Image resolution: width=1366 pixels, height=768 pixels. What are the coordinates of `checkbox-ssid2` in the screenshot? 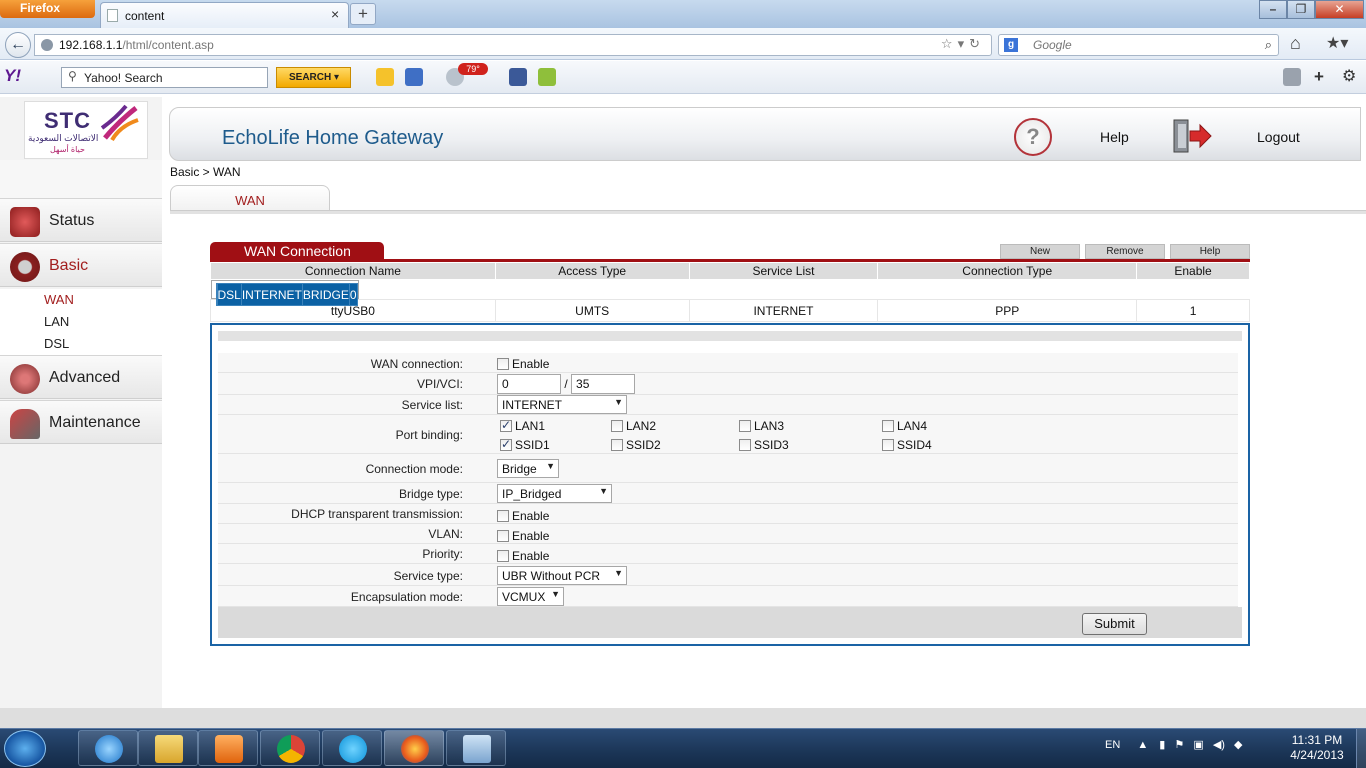 It's located at (617, 445).